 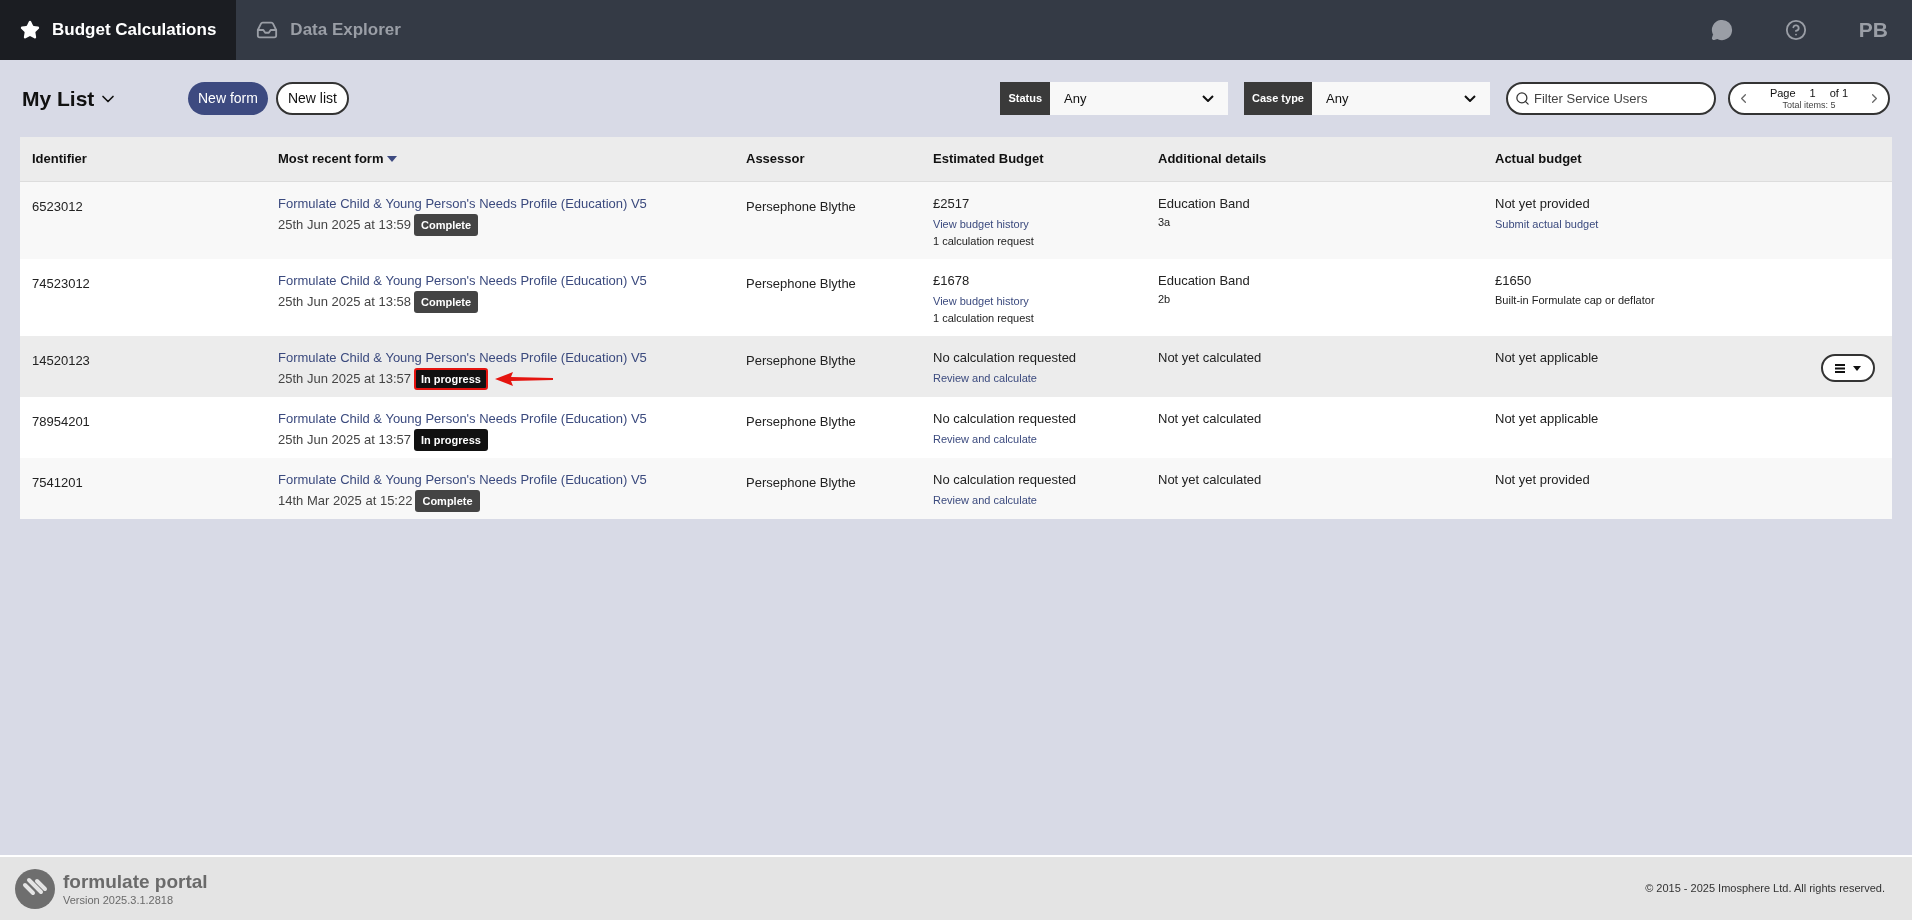 What do you see at coordinates (1114, 98) in the screenshot?
I see `filter-select: Status Any` at bounding box center [1114, 98].